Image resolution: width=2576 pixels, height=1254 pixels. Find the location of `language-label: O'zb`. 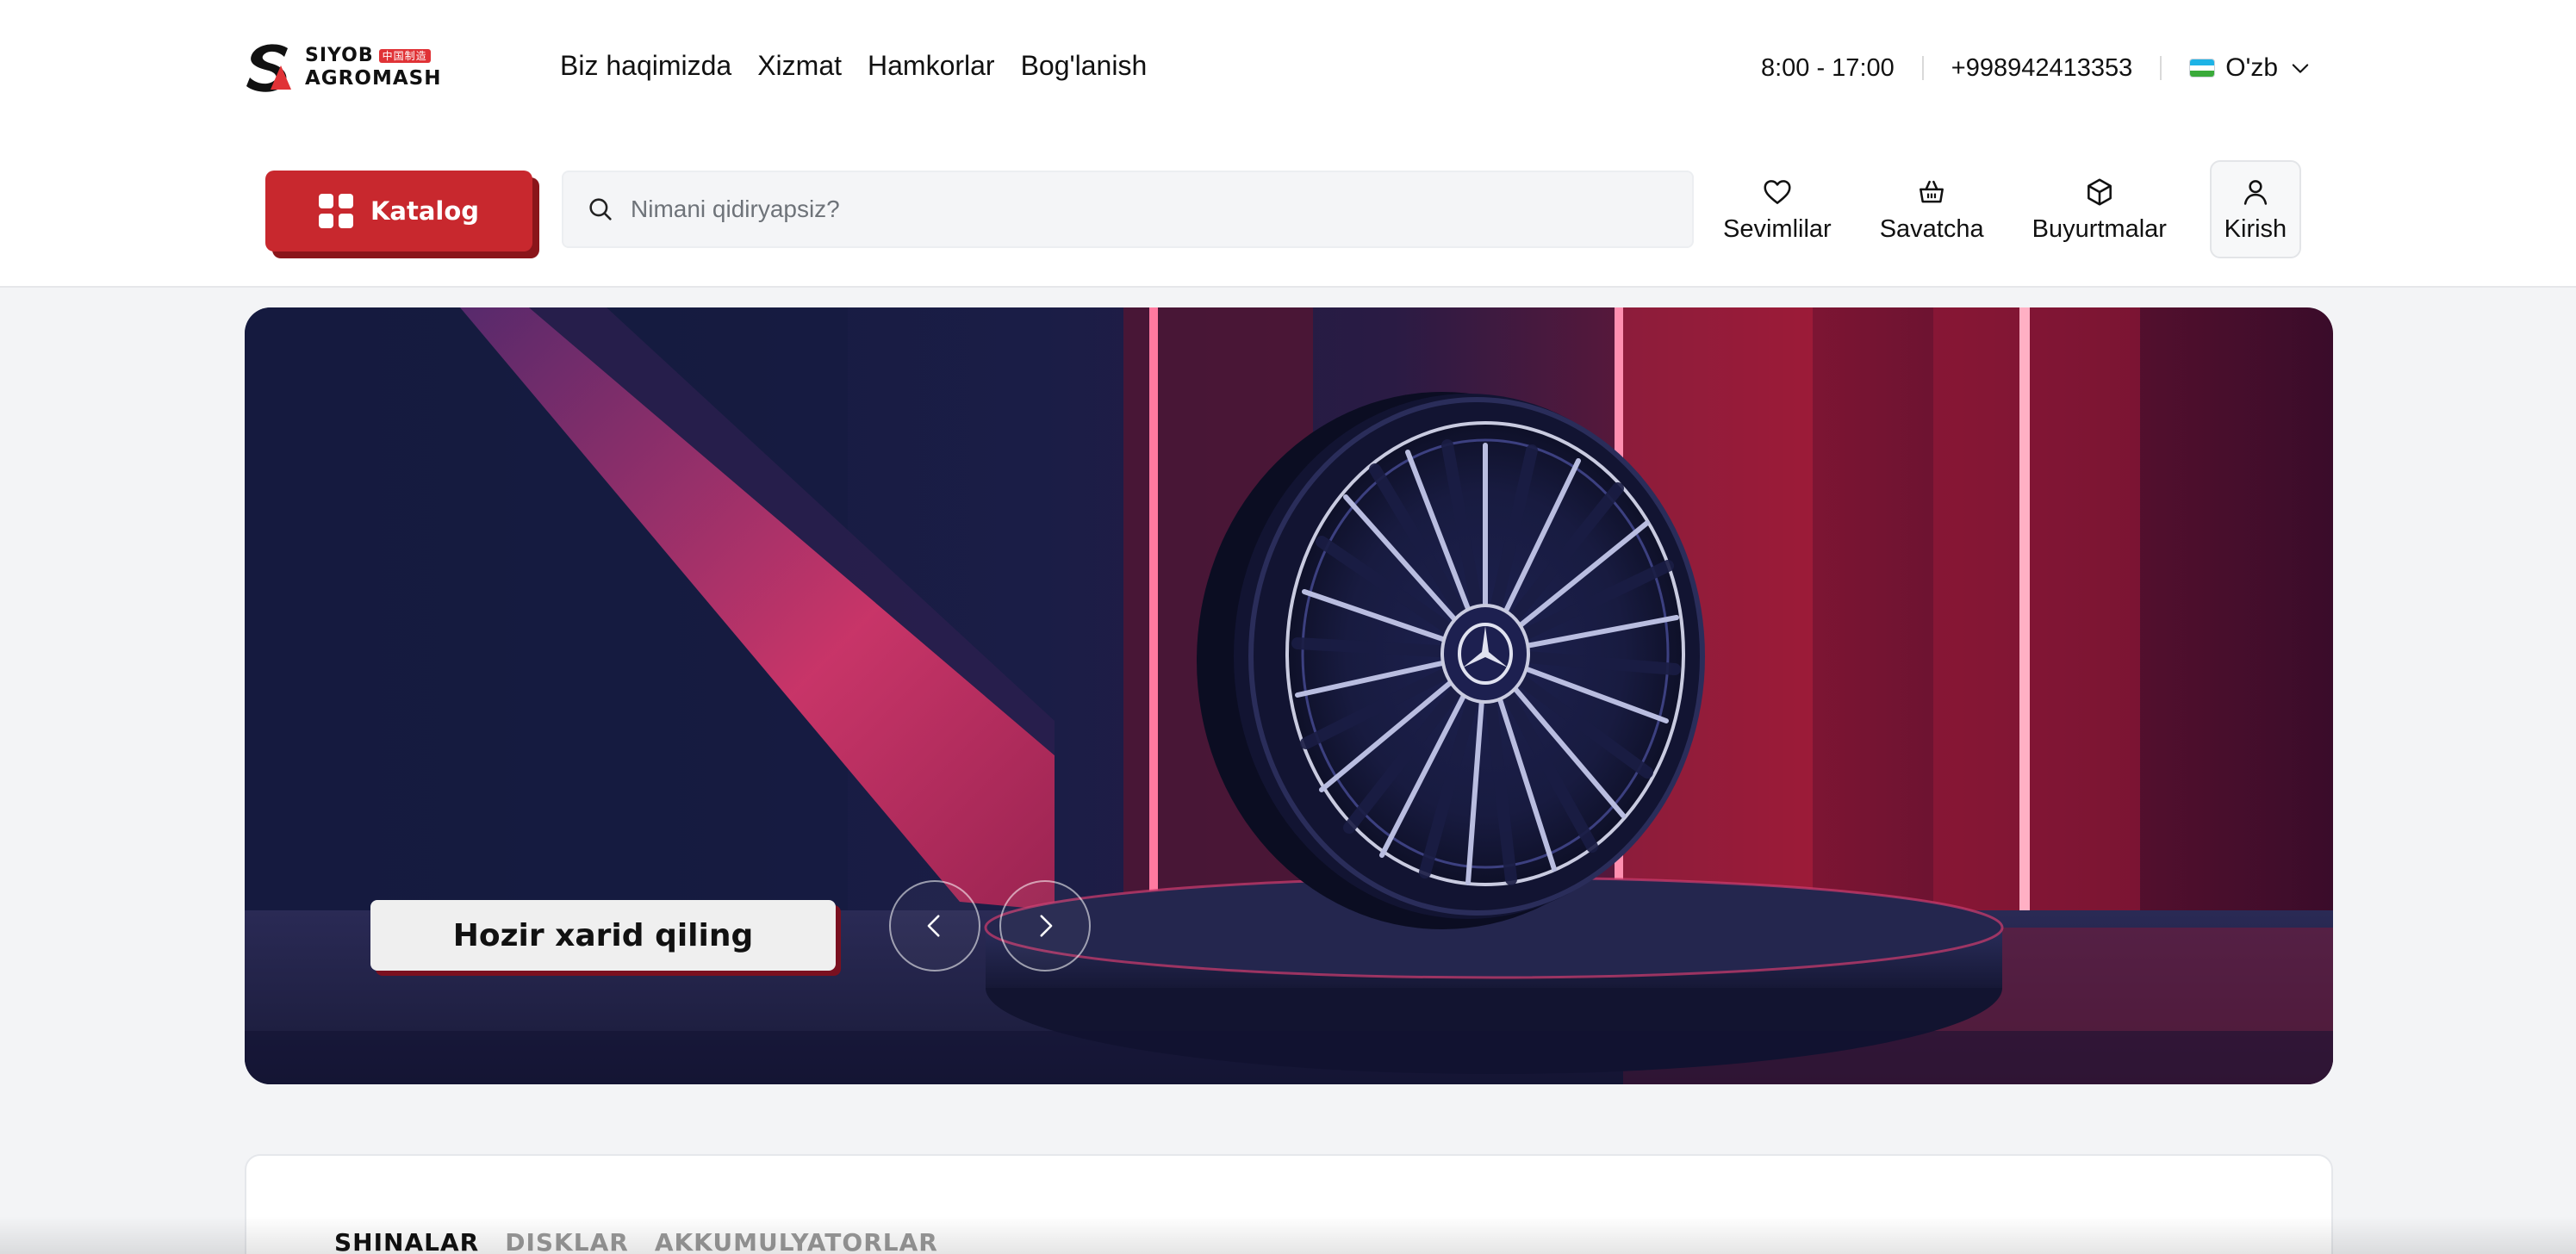

language-label: O'zb is located at coordinates (2252, 67).